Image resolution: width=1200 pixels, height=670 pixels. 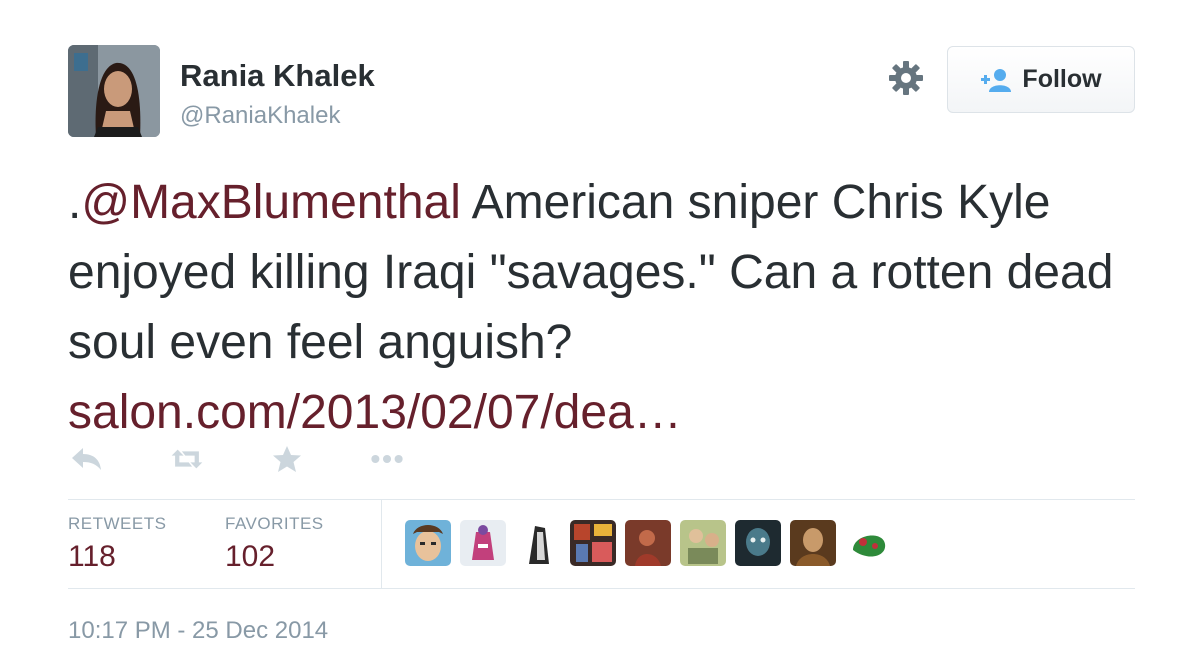 What do you see at coordinates (250, 557) in the screenshot?
I see `favorites-count: 102` at bounding box center [250, 557].